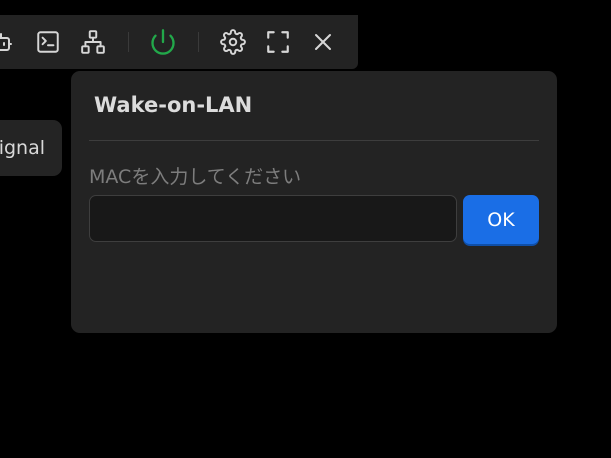  I want to click on network-button, so click(93, 42).